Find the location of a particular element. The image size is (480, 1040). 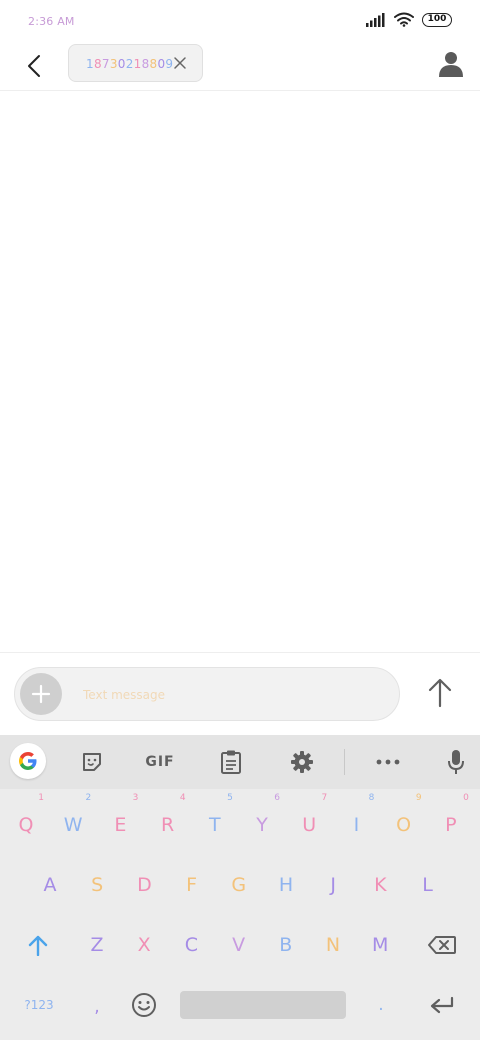

gear-icon is located at coordinates (302, 762).